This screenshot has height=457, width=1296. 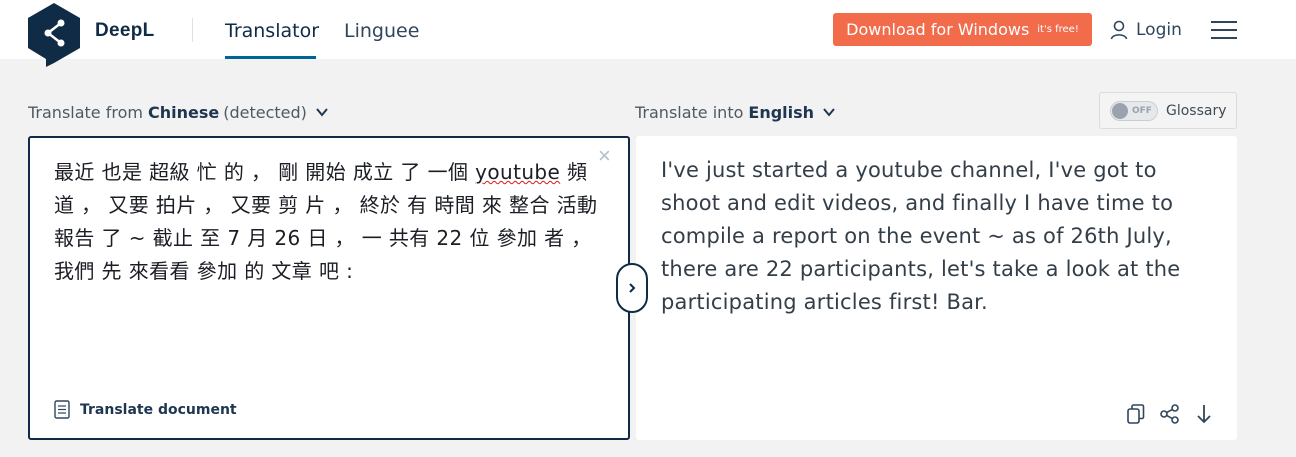 I want to click on misspelled-word: youtube, so click(x=518, y=172).